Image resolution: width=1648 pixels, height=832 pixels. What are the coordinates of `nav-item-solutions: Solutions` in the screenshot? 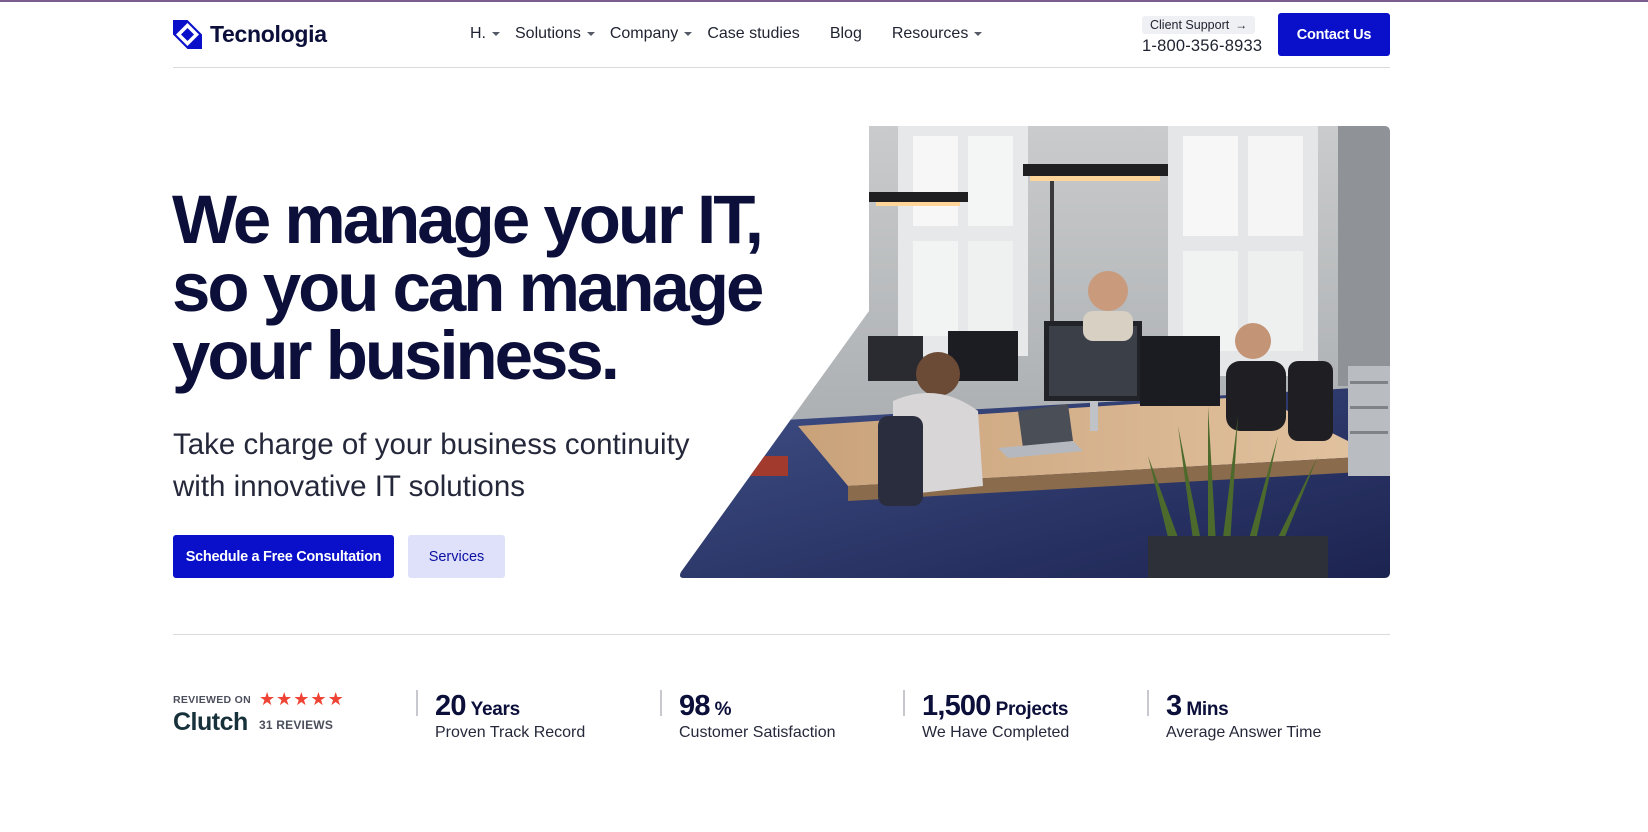 It's located at (555, 34).